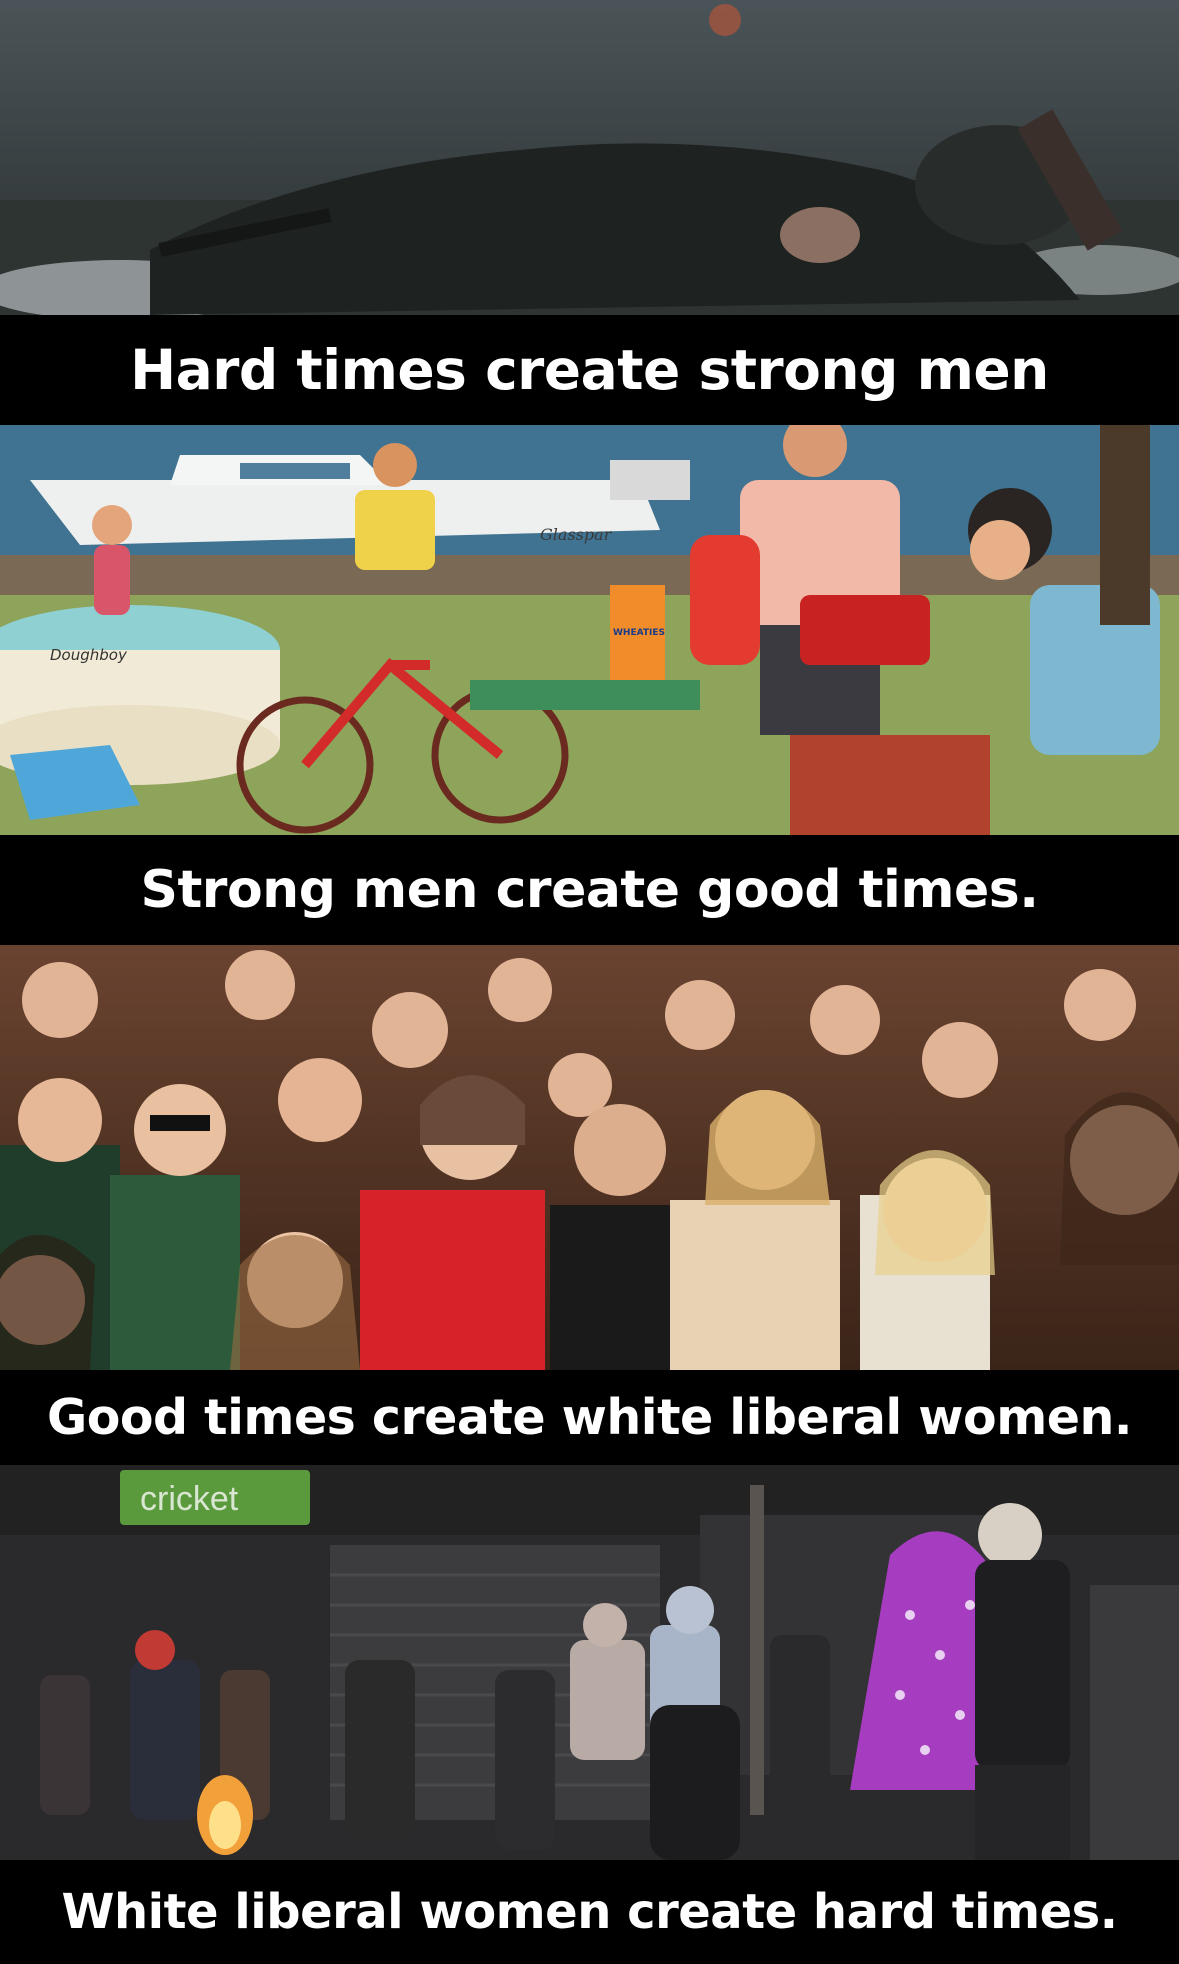  I want to click on boat-brand-label: Glasspar, so click(576, 534).